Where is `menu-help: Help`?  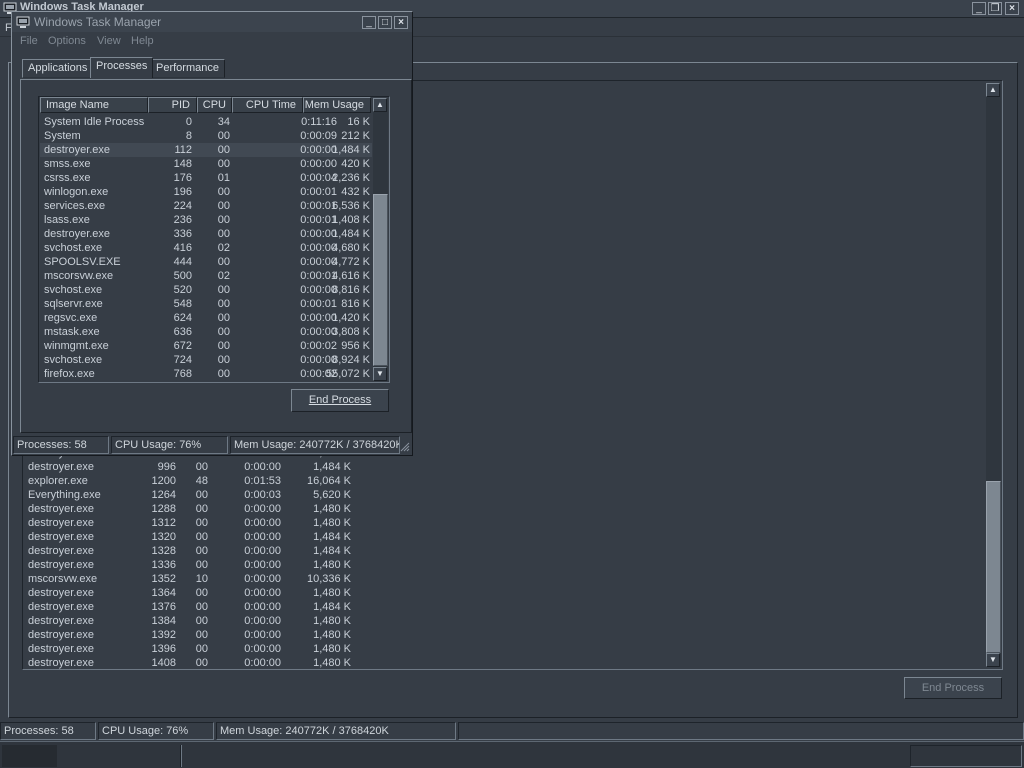 menu-help: Help is located at coordinates (142, 41).